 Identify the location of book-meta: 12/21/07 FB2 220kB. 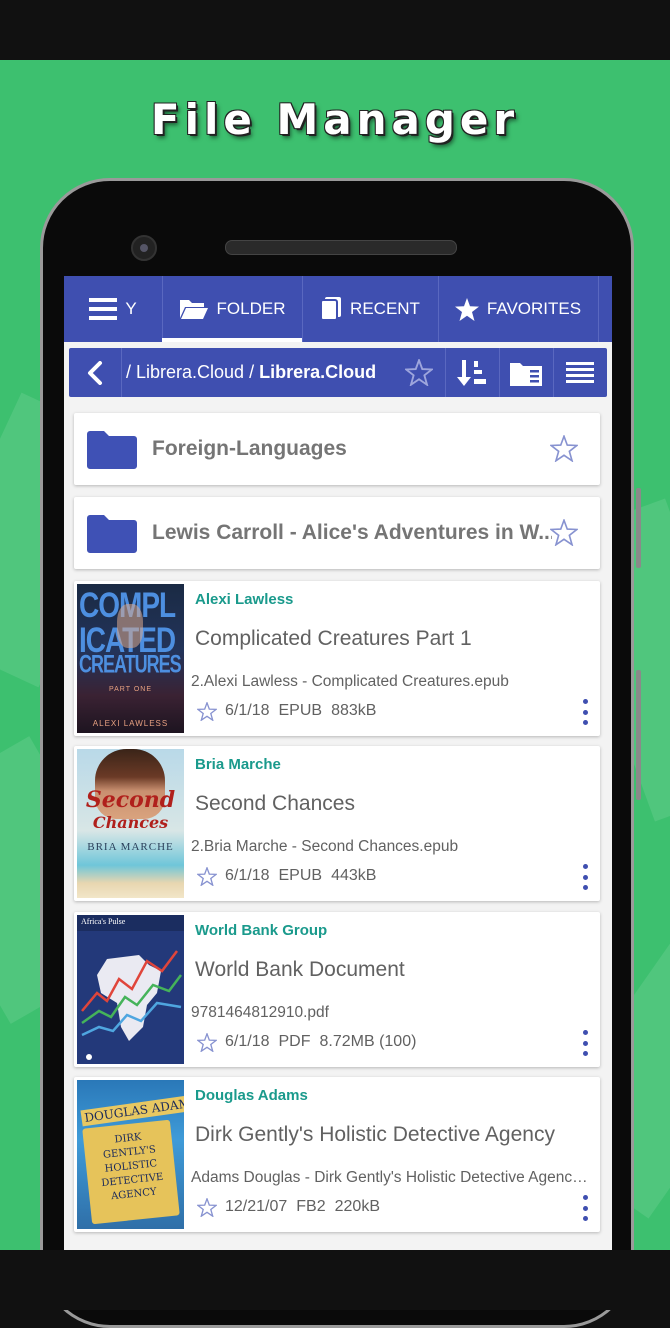
(288, 1207).